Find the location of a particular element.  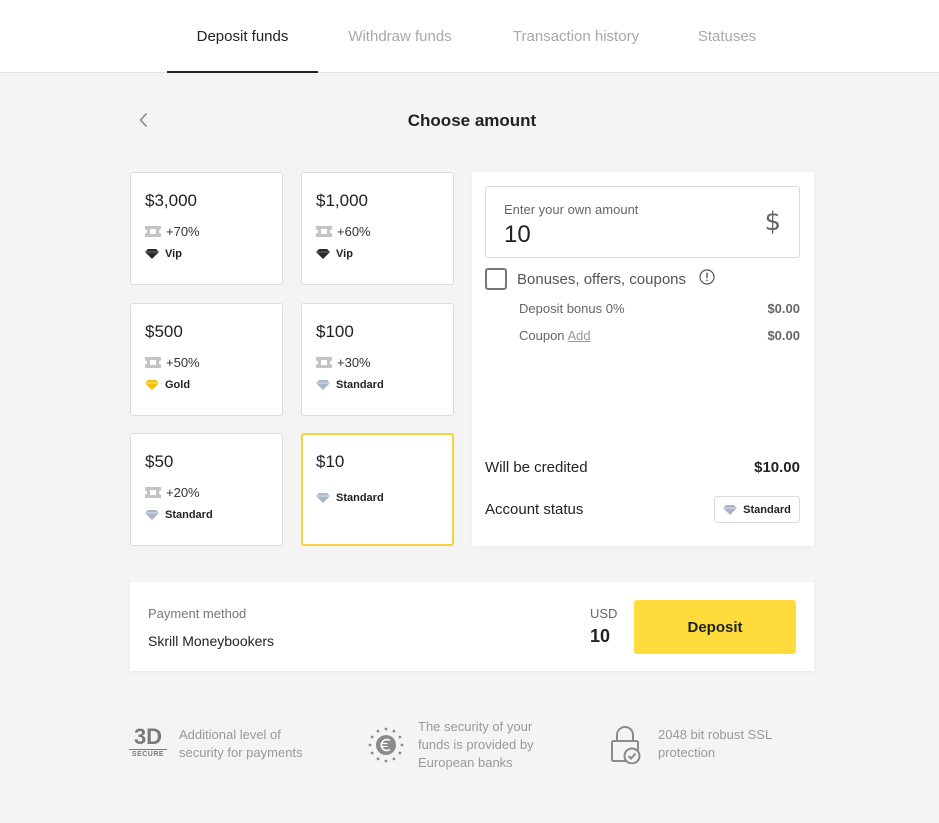

amount-card-100: $100 +30% Standard is located at coordinates (377, 359).